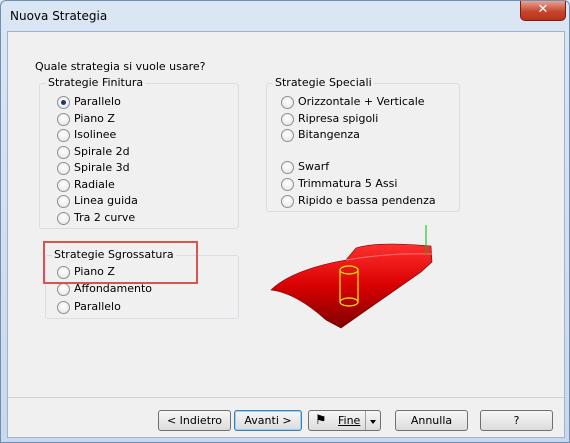 This screenshot has width=570, height=443. I want to click on radio-label: Spirale 3d, so click(102, 167).